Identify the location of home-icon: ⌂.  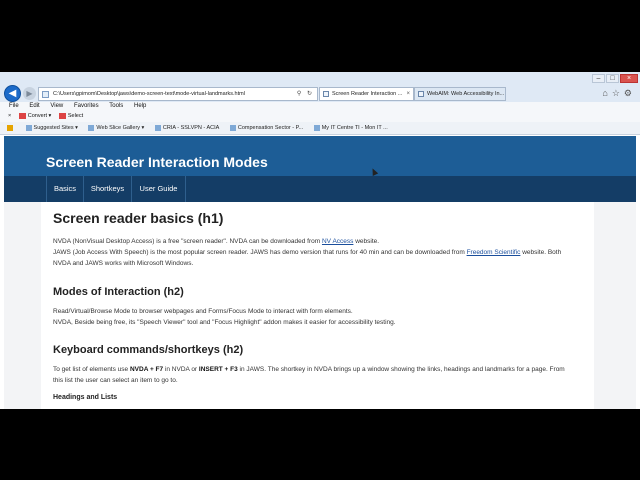
(606, 93).